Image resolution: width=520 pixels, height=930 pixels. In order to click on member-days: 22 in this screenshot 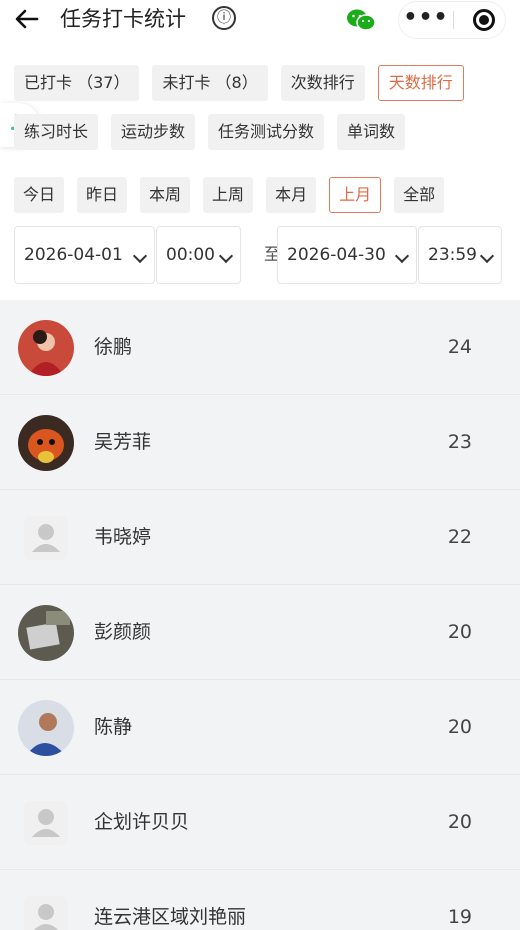, I will do `click(459, 537)`.